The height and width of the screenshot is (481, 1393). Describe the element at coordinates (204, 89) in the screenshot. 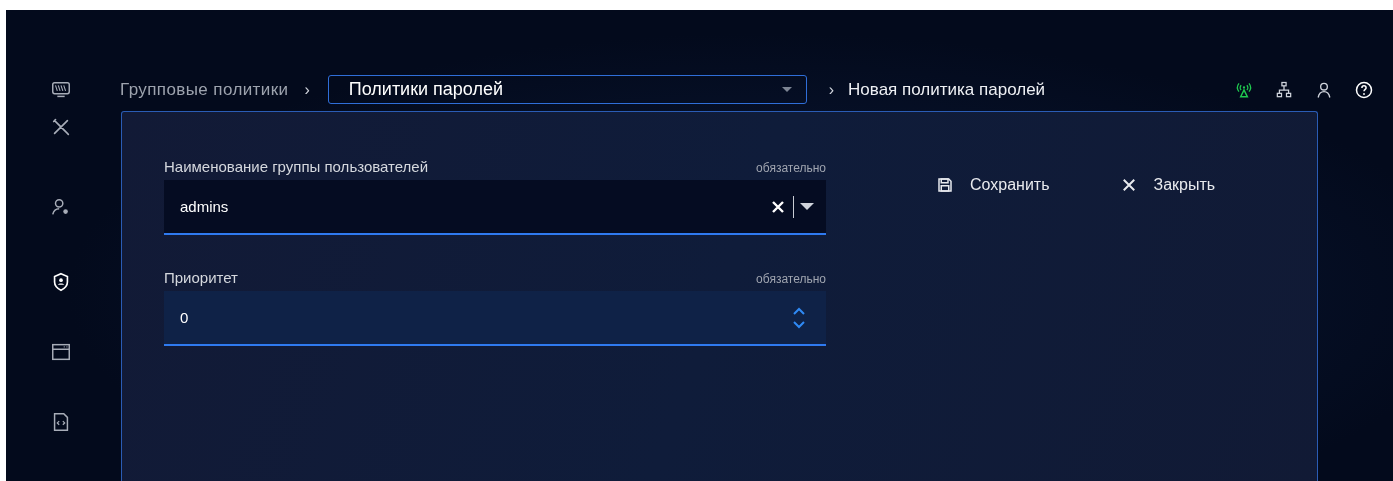

I see `breadcrumb-link: Групповые политики` at that location.